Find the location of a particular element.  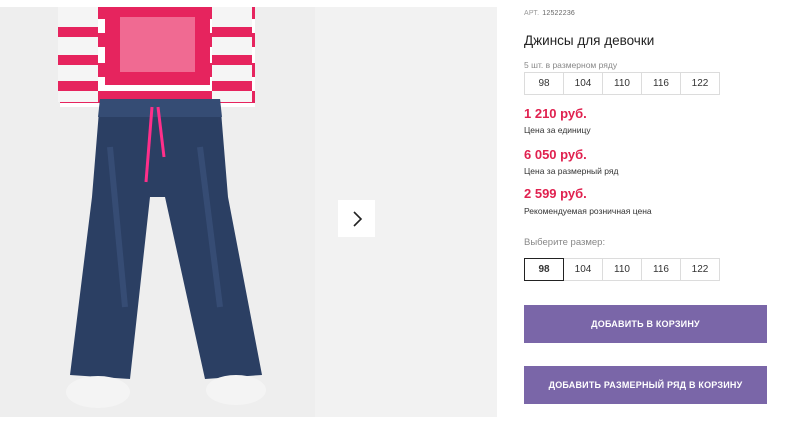

retail-price: 2 599 руб. is located at coordinates (555, 193).